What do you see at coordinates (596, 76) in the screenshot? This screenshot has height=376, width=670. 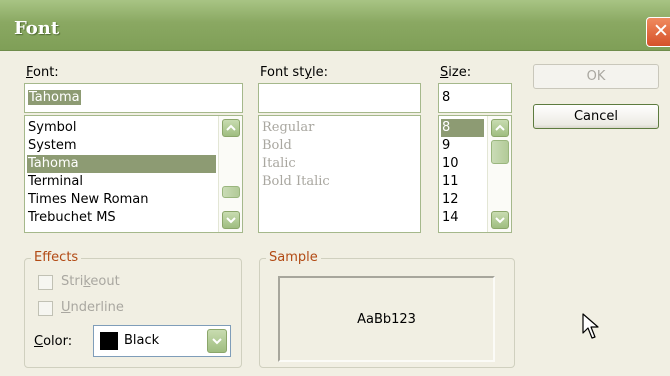 I see `ok-button: OK` at bounding box center [596, 76].